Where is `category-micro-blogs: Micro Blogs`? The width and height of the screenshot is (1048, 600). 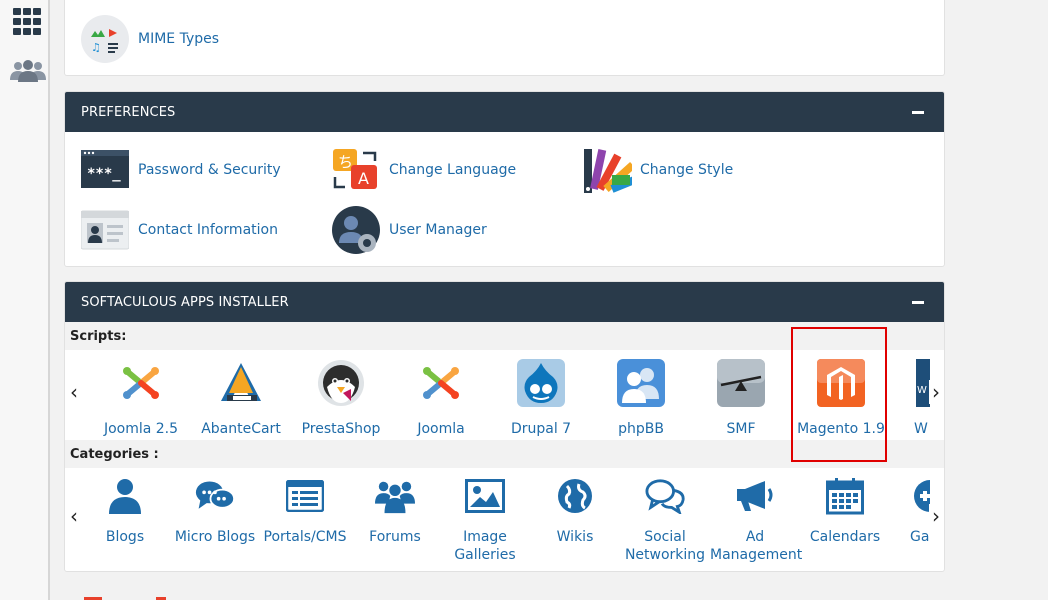 category-micro-blogs: Micro Blogs is located at coordinates (215, 511).